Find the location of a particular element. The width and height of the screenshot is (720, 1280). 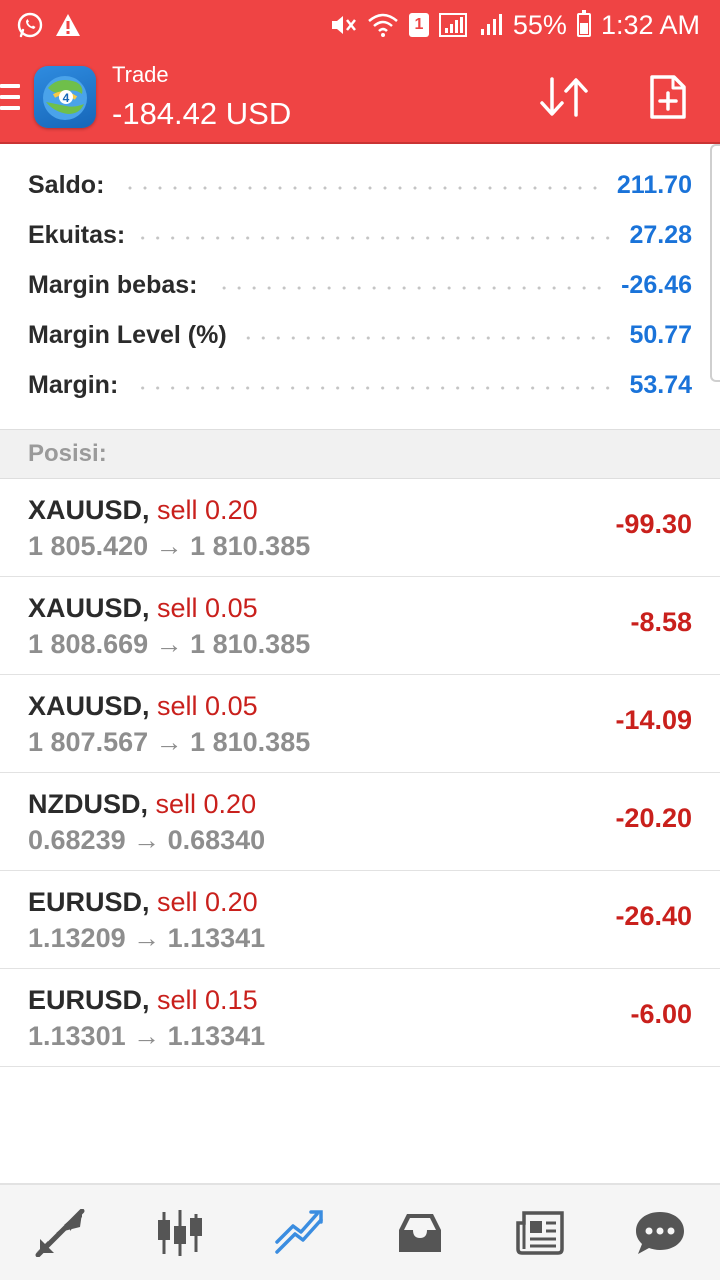

header-title: Trade is located at coordinates (140, 74).